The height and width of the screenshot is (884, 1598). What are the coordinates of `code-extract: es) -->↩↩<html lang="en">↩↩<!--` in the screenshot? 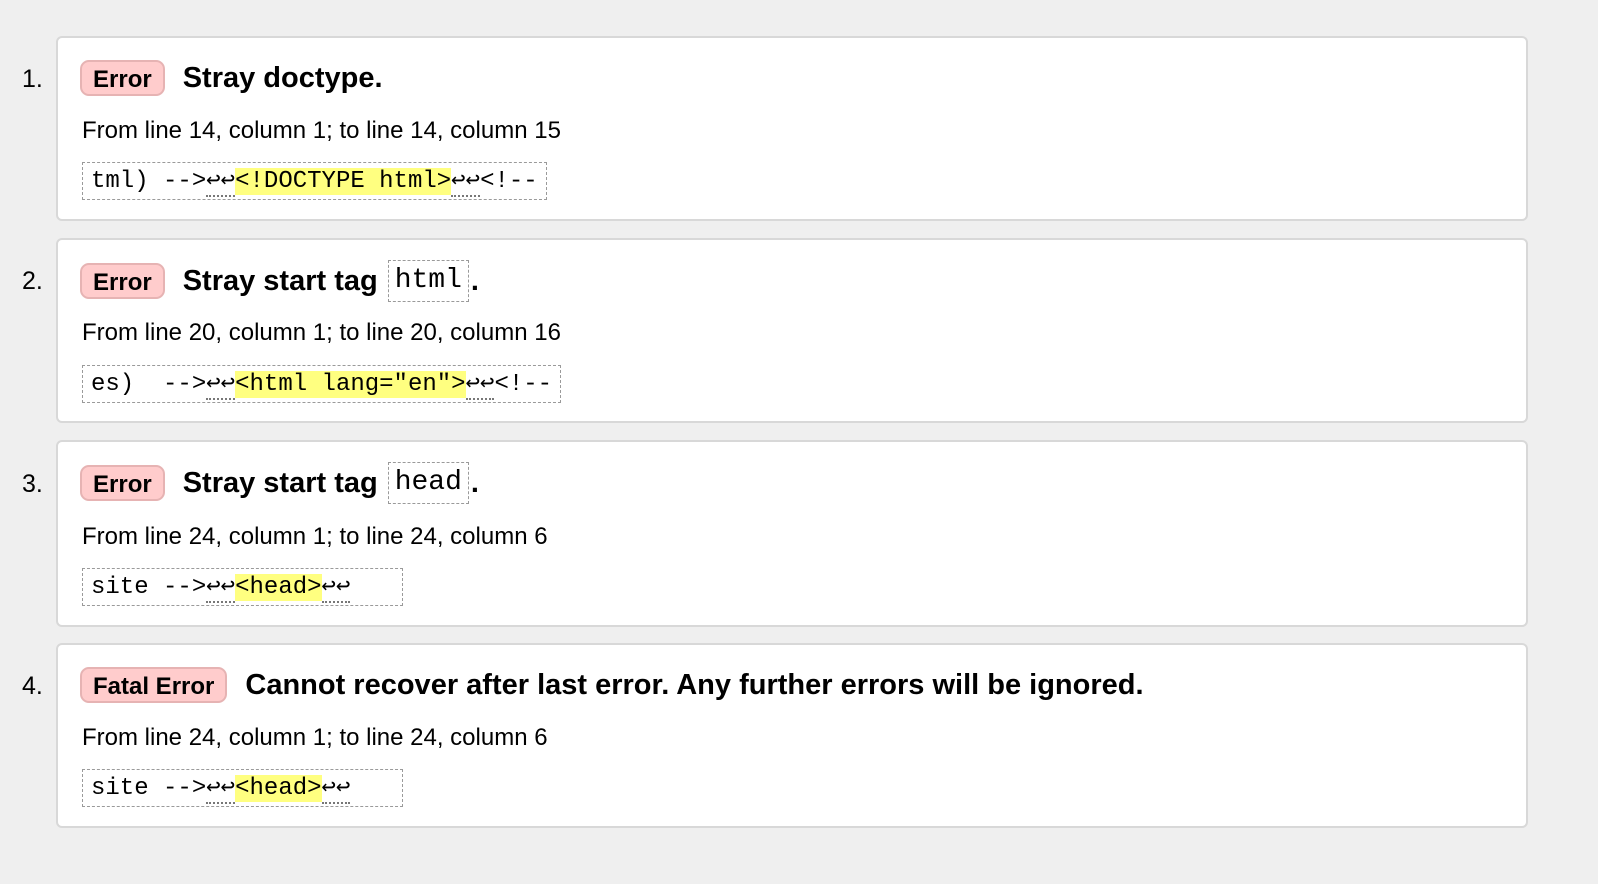 It's located at (322, 384).